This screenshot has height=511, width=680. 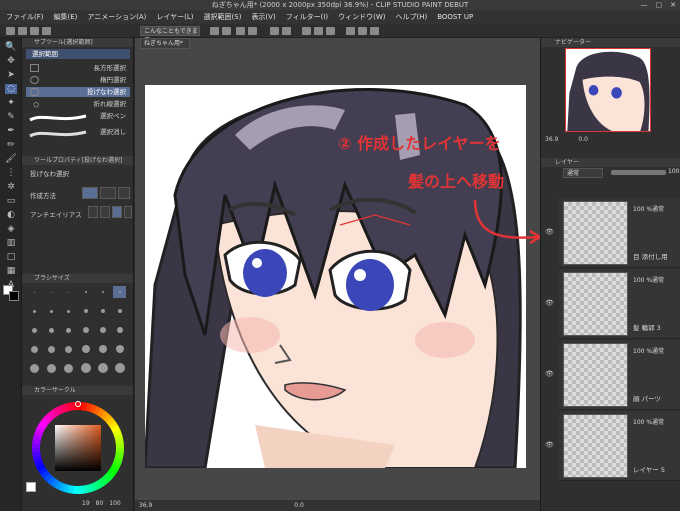 I want to click on menu-view: 表示(V), so click(x=263, y=17).